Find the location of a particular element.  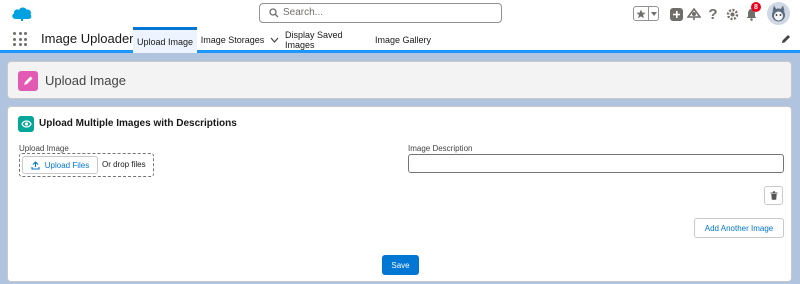

notification-badge: 8 is located at coordinates (756, 7).